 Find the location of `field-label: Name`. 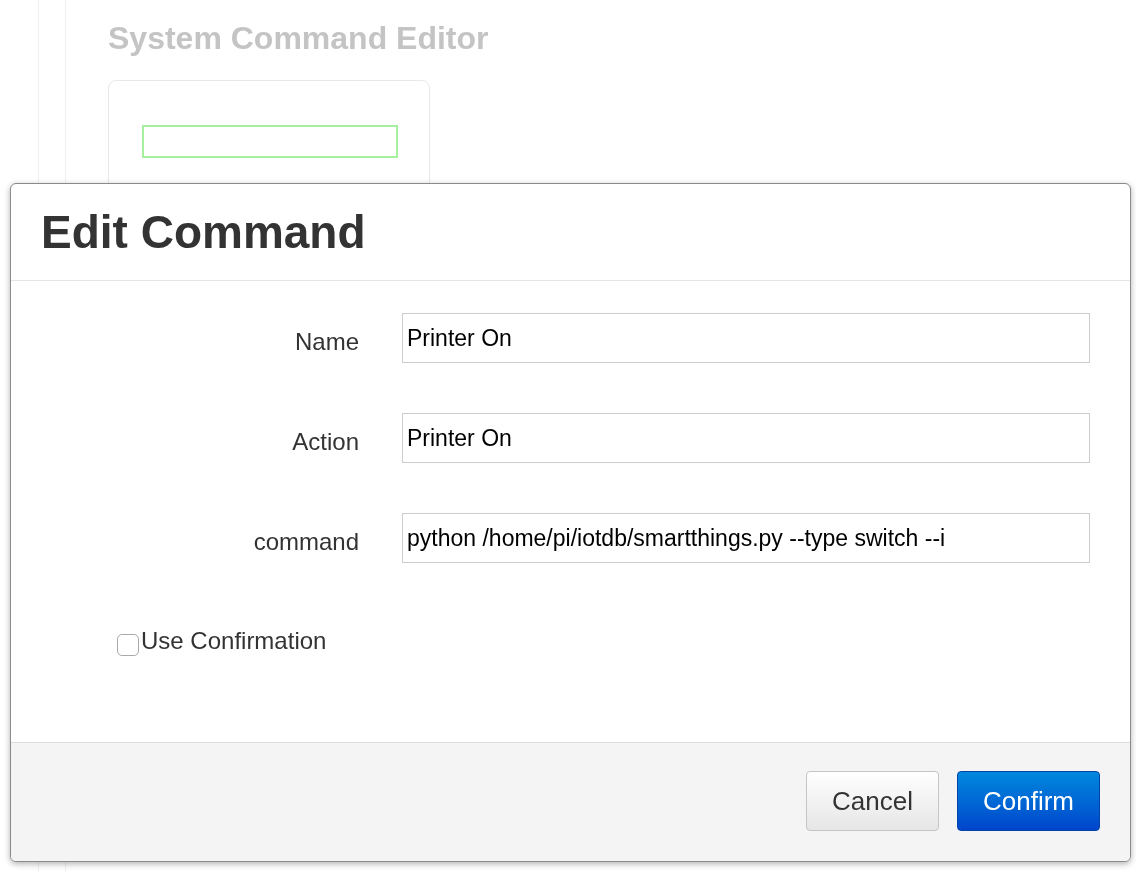

field-label: Name is located at coordinates (326, 342).